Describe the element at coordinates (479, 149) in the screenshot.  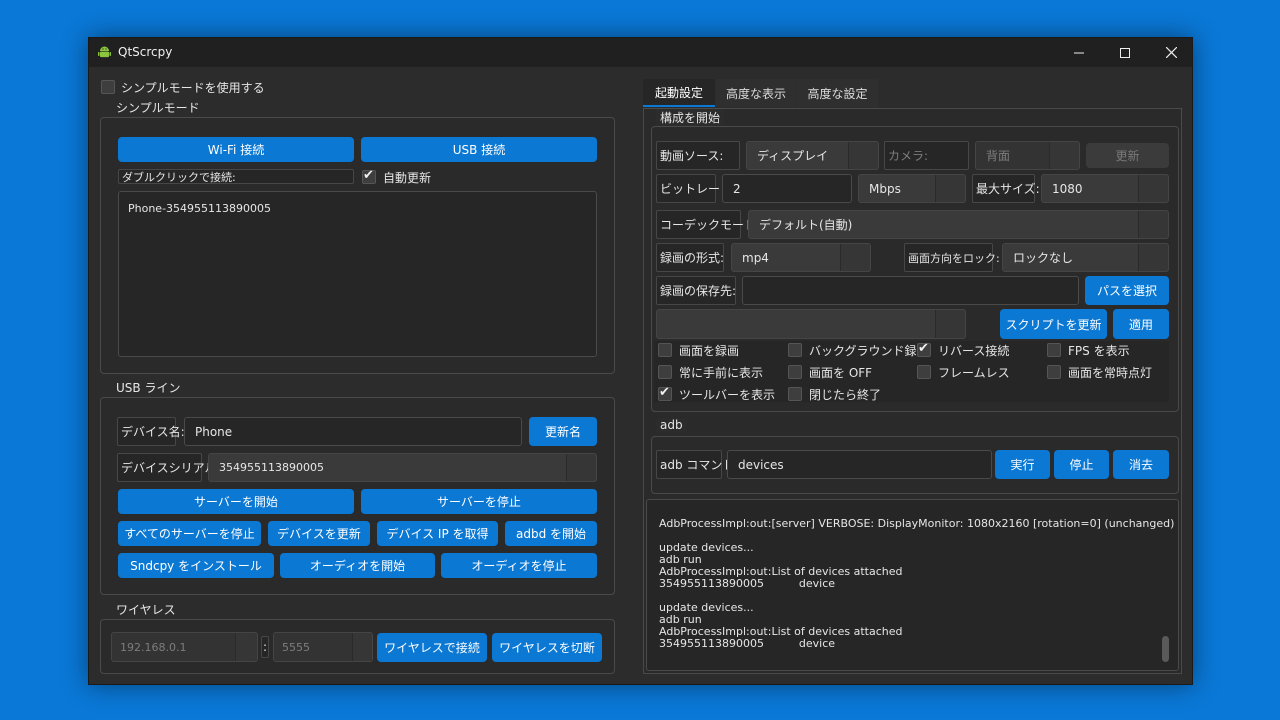
I see `usb-connect-button: USB 接続` at that location.